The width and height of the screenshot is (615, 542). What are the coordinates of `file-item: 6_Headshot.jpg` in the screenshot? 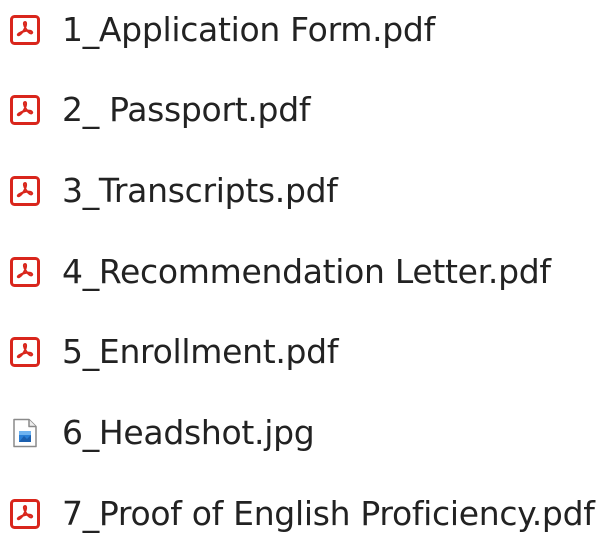 It's located at (162, 433).